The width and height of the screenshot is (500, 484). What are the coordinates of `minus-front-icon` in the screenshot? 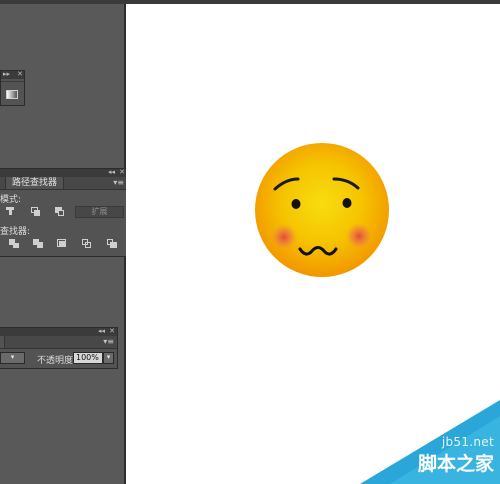 It's located at (11, 211).